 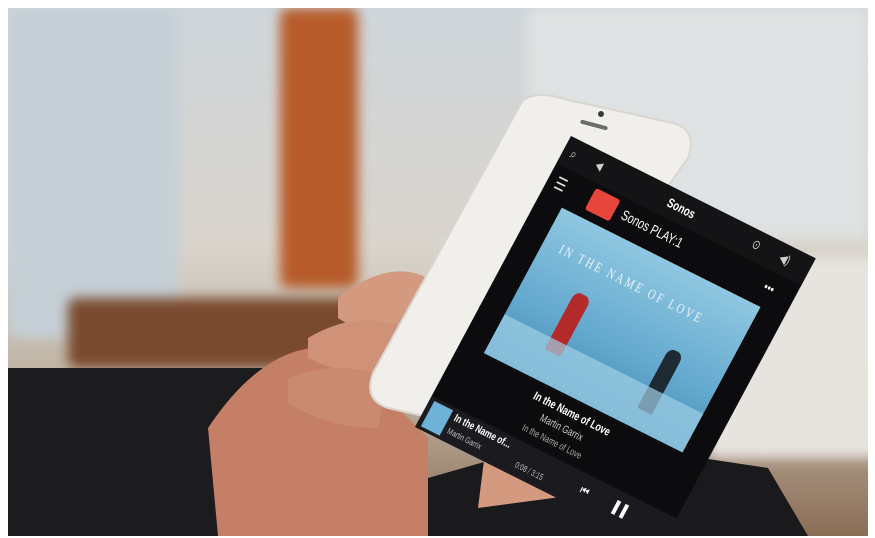 I want to click on previous-icon: ⏮, so click(x=584, y=491).